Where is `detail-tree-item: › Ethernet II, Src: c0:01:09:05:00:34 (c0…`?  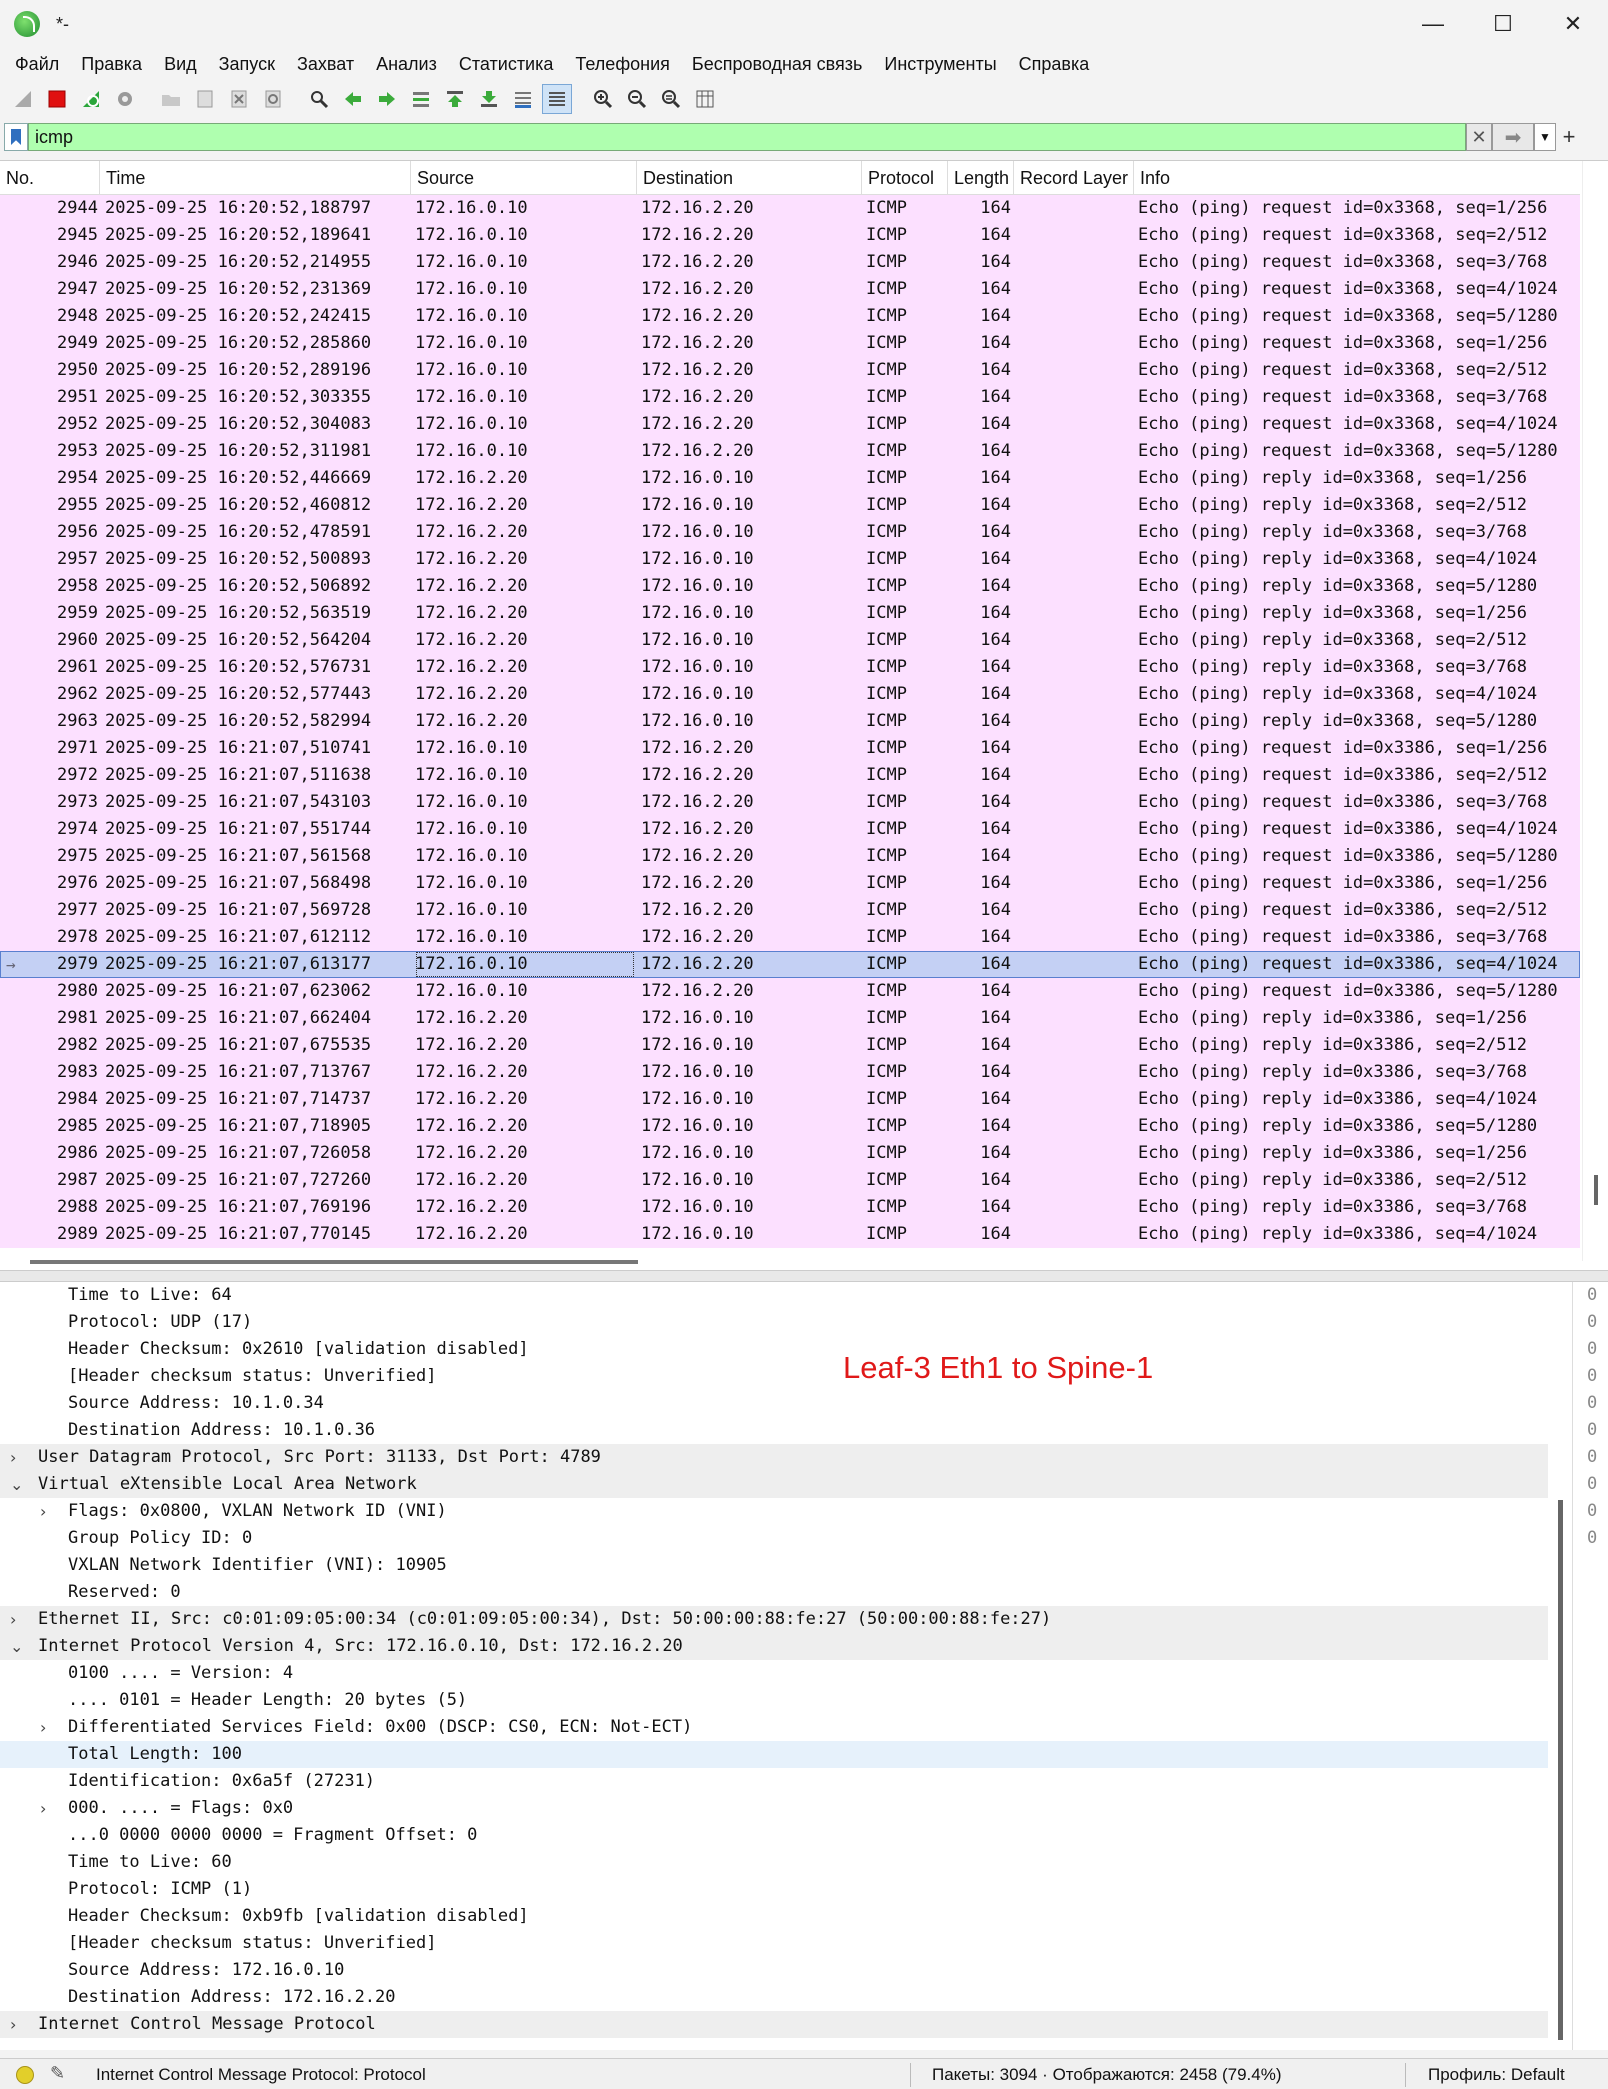 detail-tree-item: › Ethernet II, Src: c0:01:09:05:00:34 (c0… is located at coordinates (774, 1619).